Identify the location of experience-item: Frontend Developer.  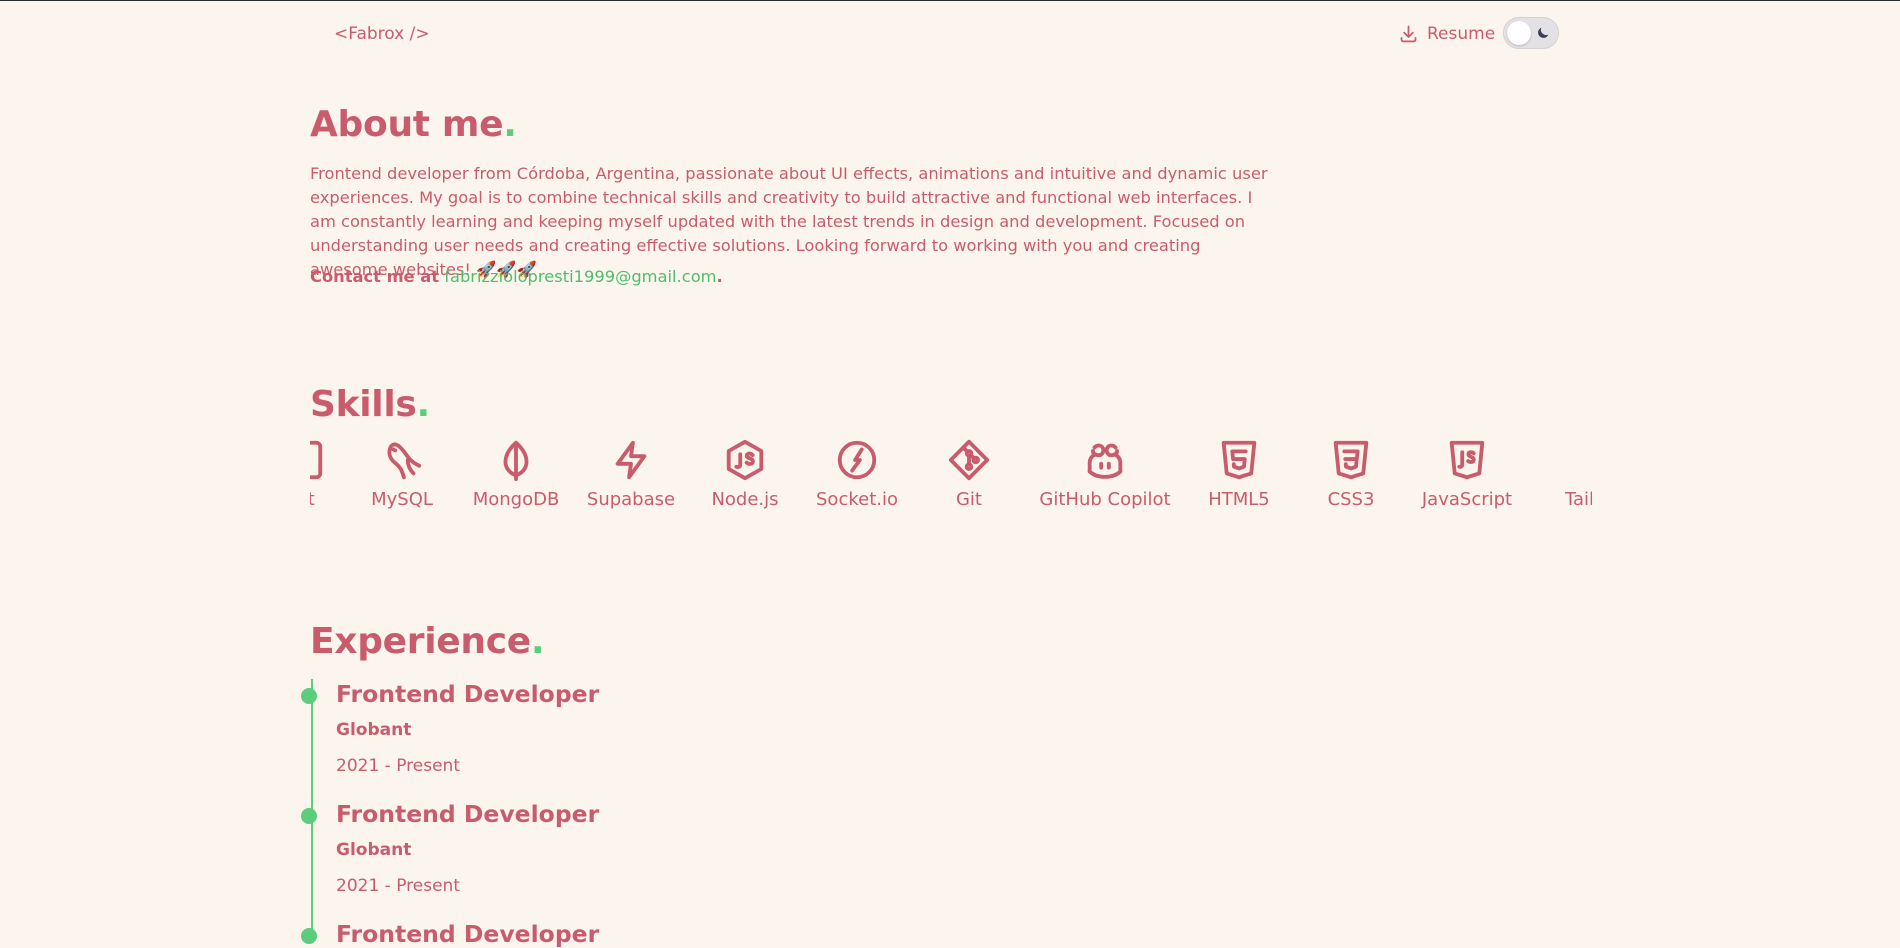
(450, 934).